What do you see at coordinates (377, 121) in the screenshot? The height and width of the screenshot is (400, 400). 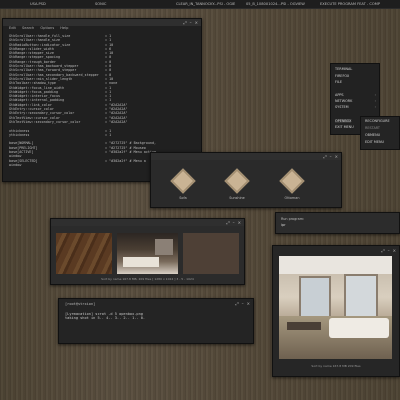 I see `menu-item-reconfigure: RECONFIGURE` at bounding box center [377, 121].